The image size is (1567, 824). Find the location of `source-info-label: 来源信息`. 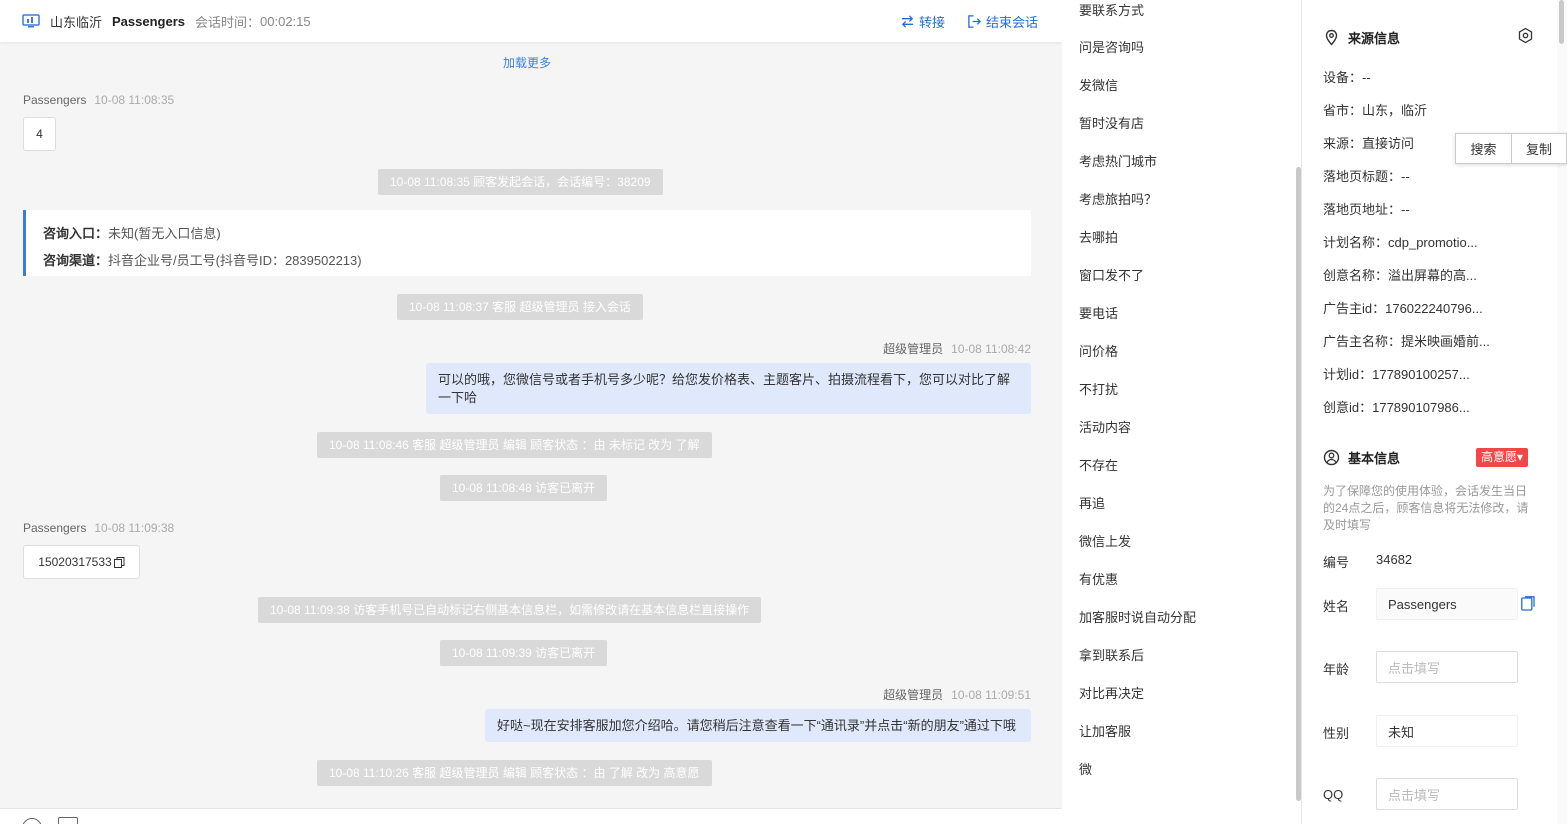

source-info-label: 来源信息 is located at coordinates (1374, 38).